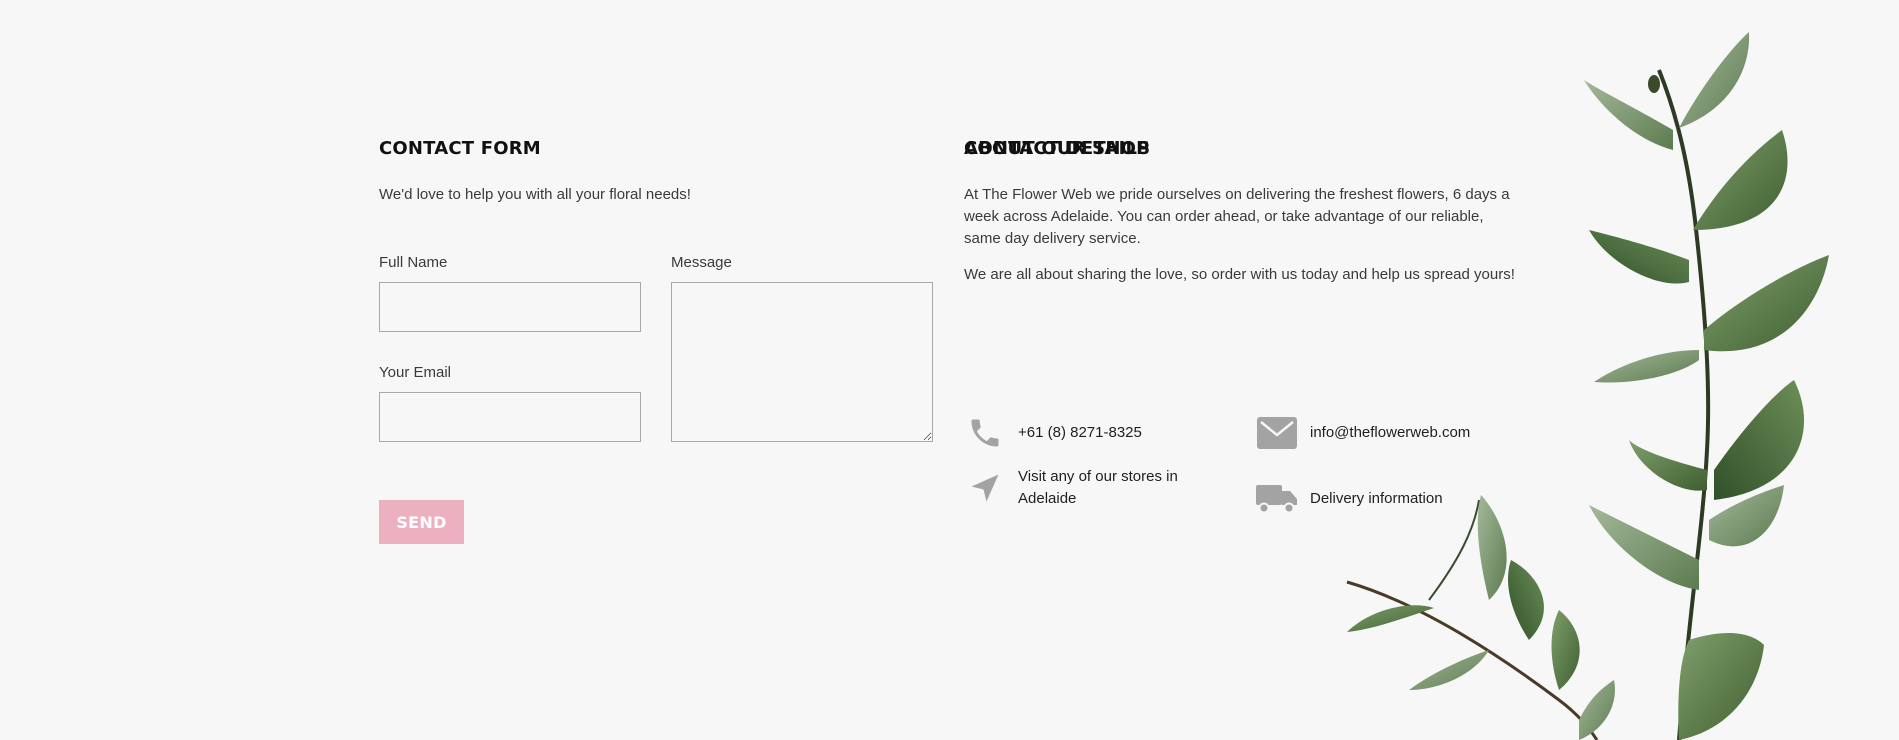 Image resolution: width=1899 pixels, height=740 pixels. What do you see at coordinates (460, 148) in the screenshot?
I see `contact-form-title: CONTACT FORM` at bounding box center [460, 148].